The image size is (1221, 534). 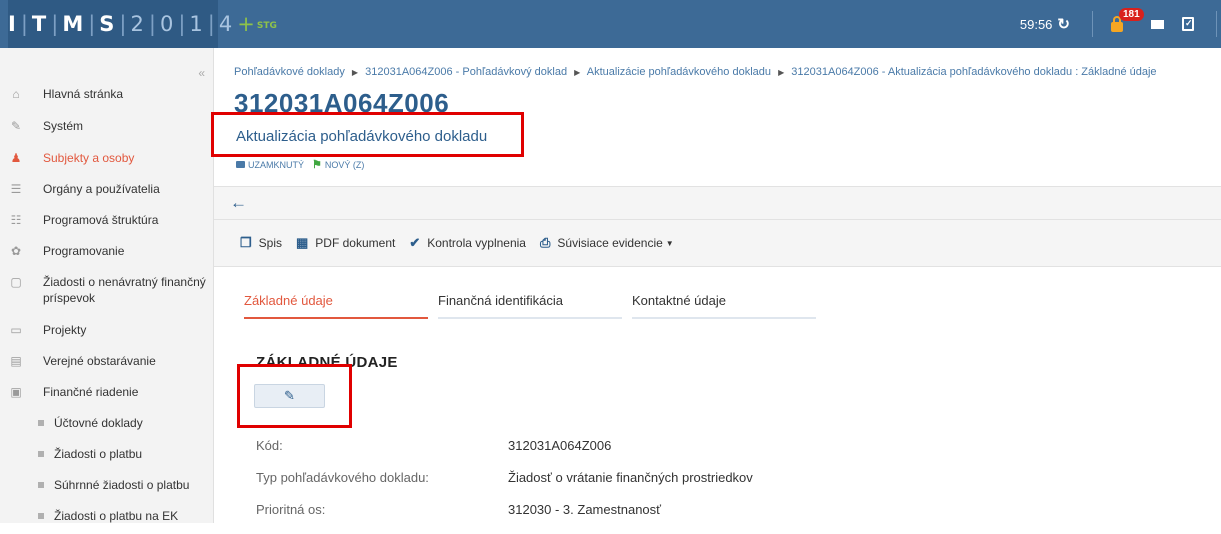 I want to click on record-status: UZAMKNUTÝ ⚑ NOVÝ (Z), so click(x=300, y=164).